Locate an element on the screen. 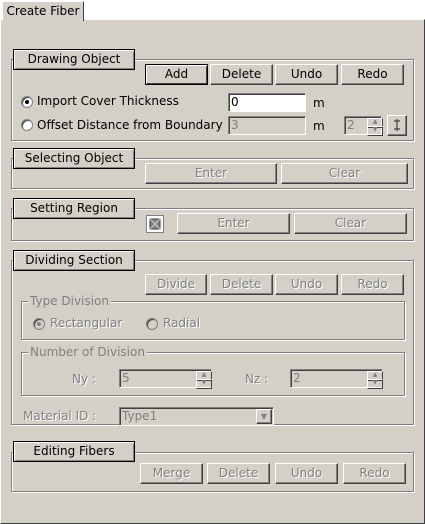  ny-spinner: ▲ ▼ is located at coordinates (204, 380).